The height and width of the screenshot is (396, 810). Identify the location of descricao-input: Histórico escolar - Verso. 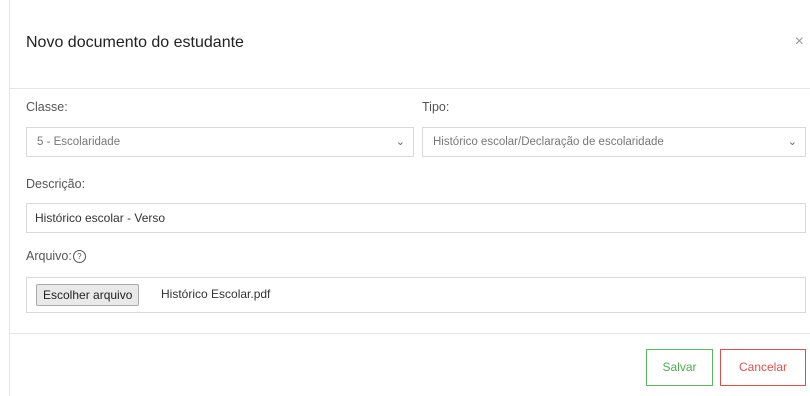
(416, 218).